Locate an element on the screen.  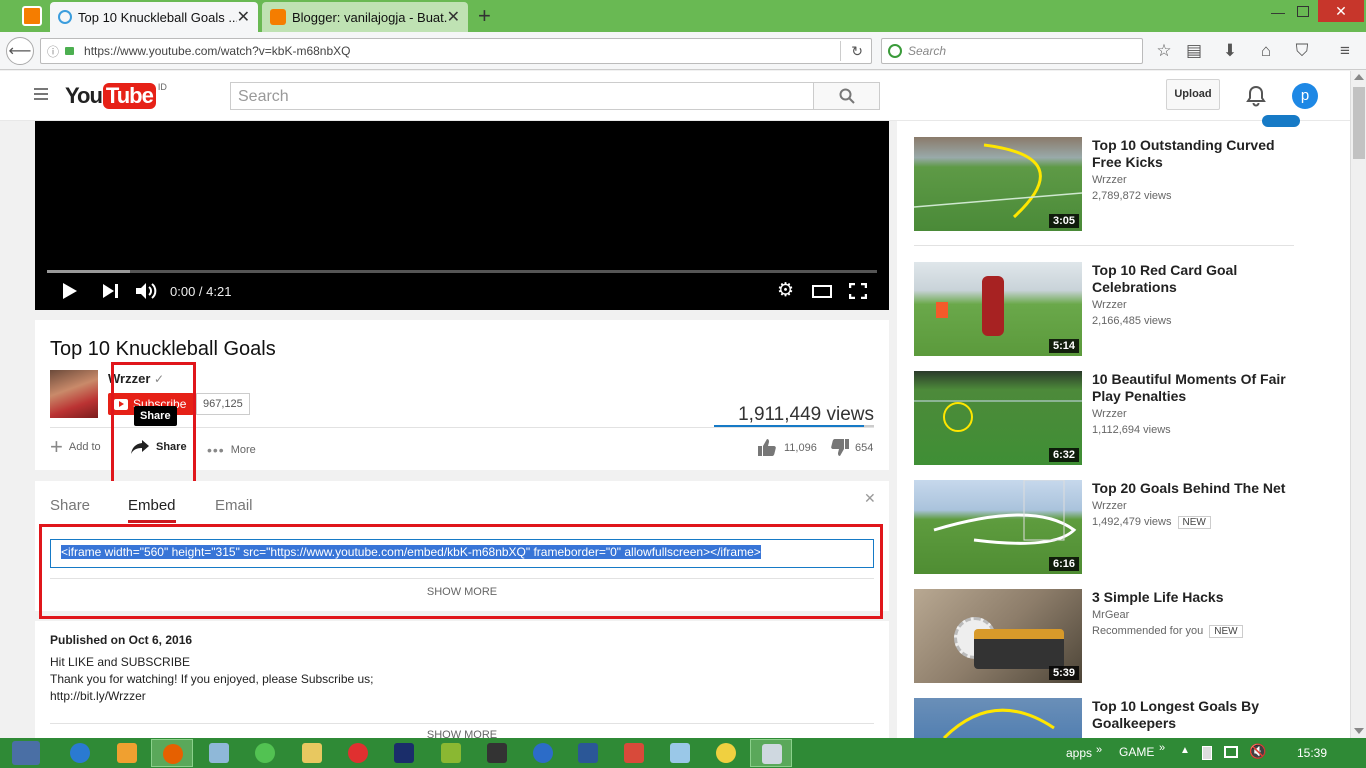
close-window-button: ✕ is located at coordinates (1341, 11).